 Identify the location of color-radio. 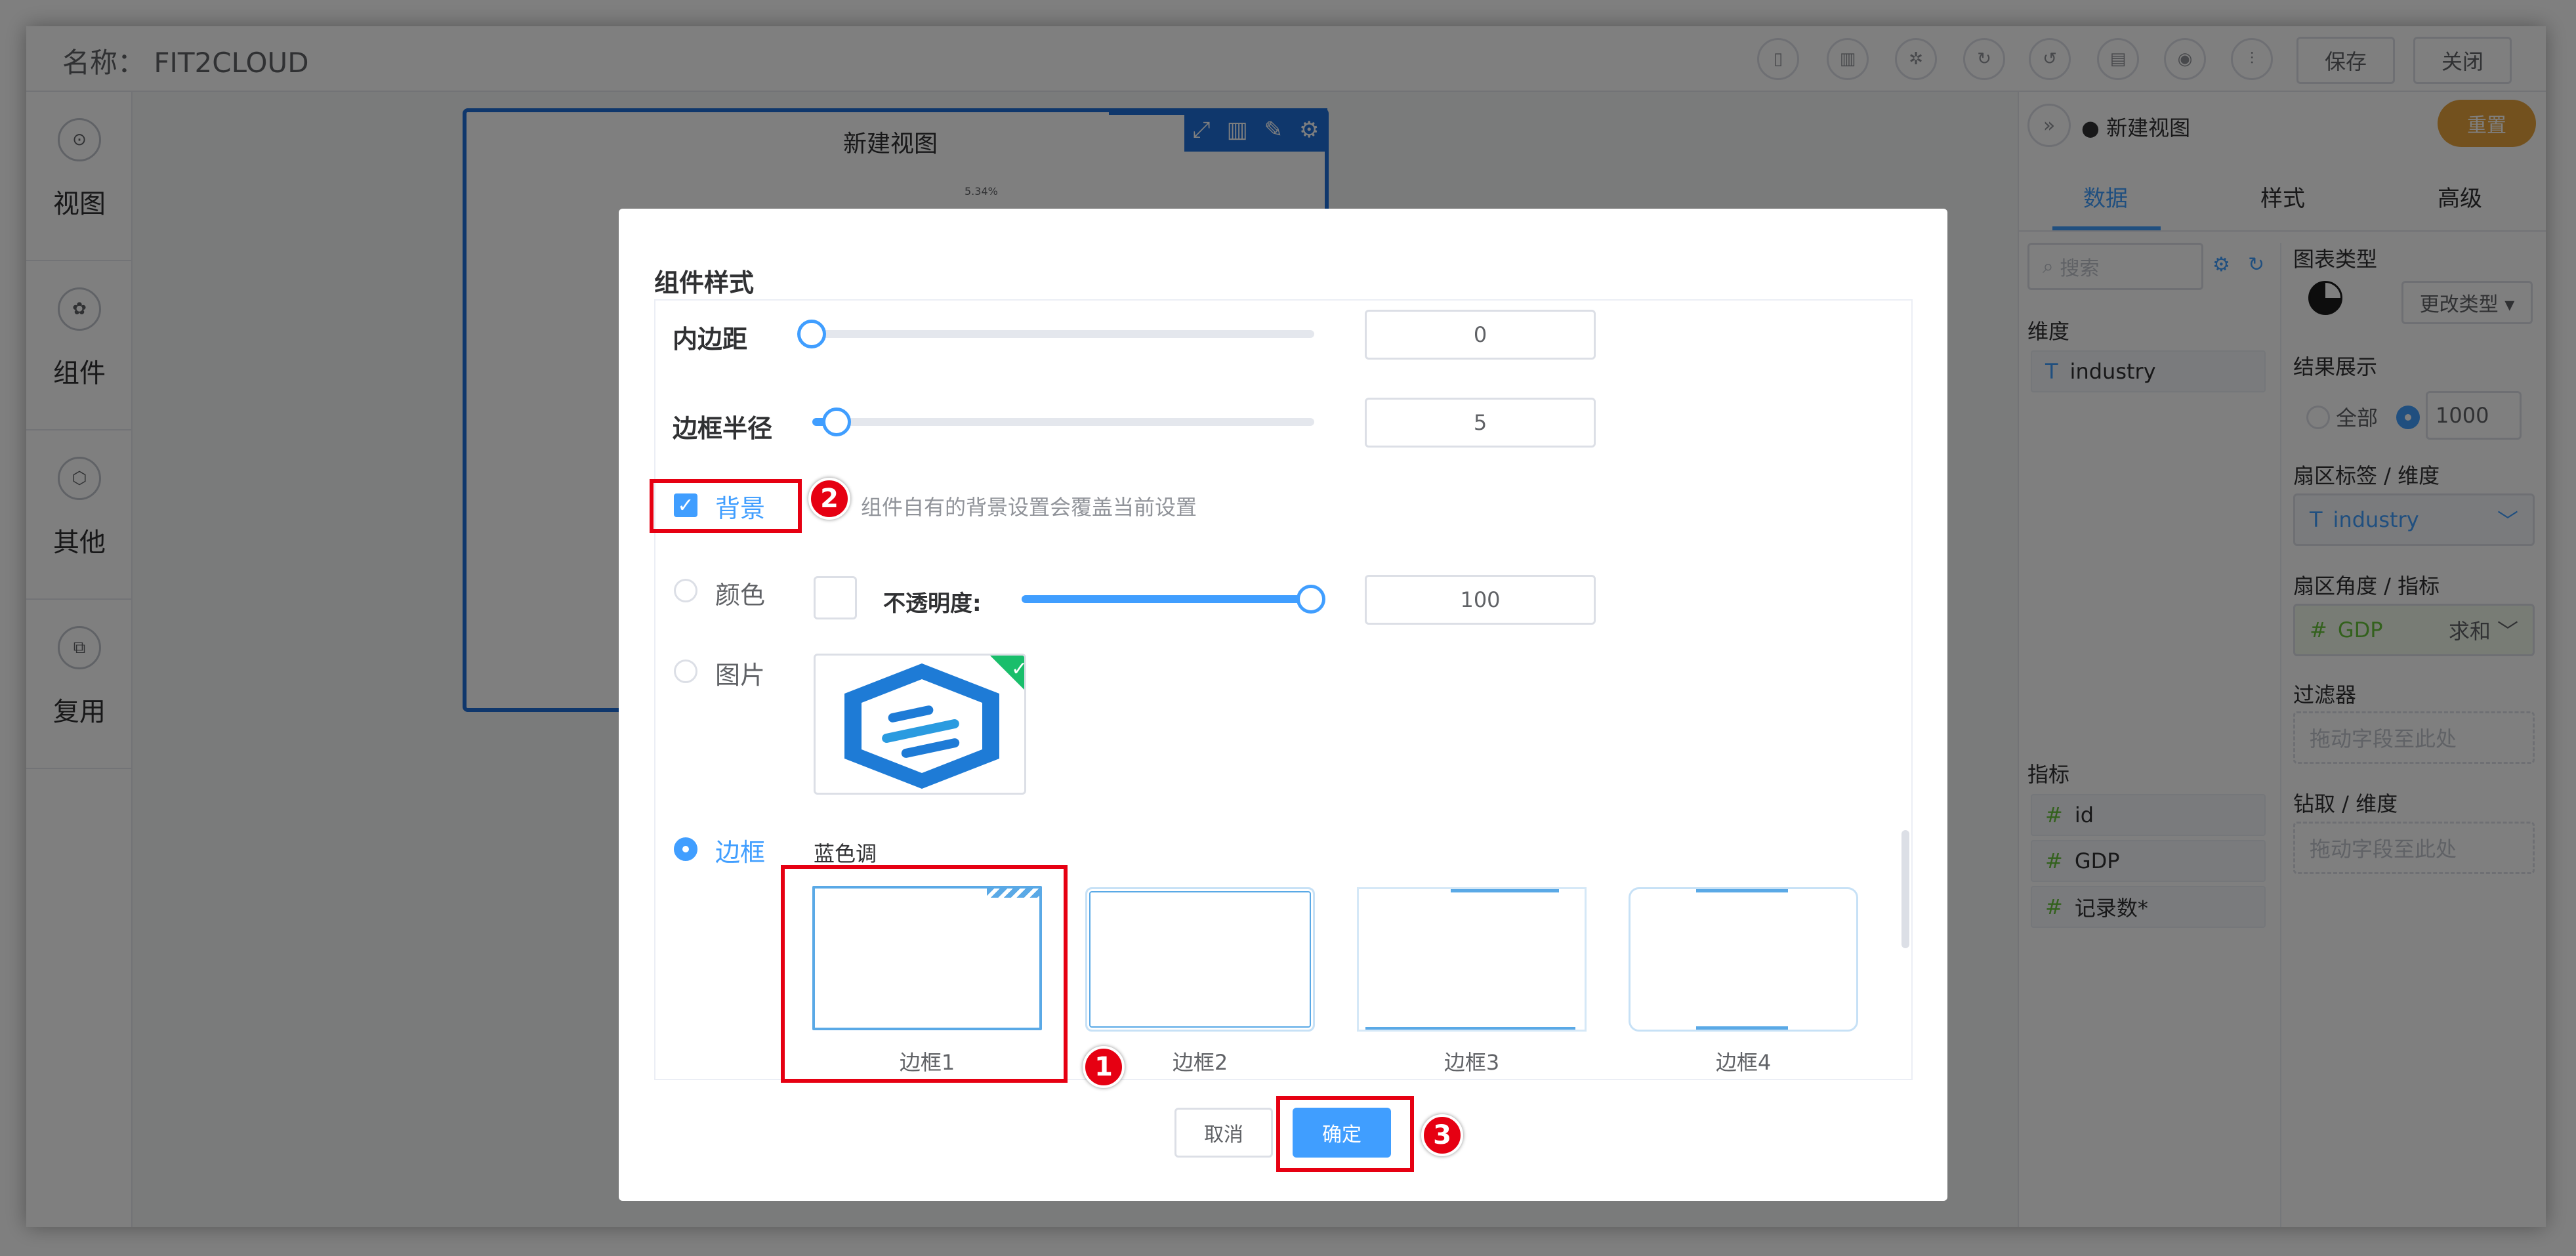
(686, 590).